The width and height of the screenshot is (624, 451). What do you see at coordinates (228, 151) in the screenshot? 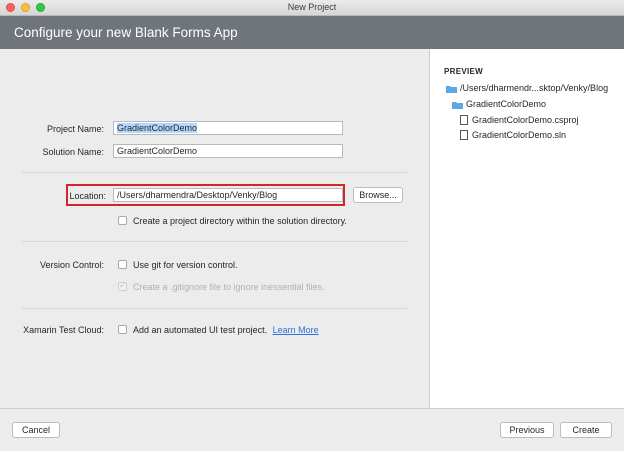
I see `solution-name-input: GradientColorDemo` at bounding box center [228, 151].